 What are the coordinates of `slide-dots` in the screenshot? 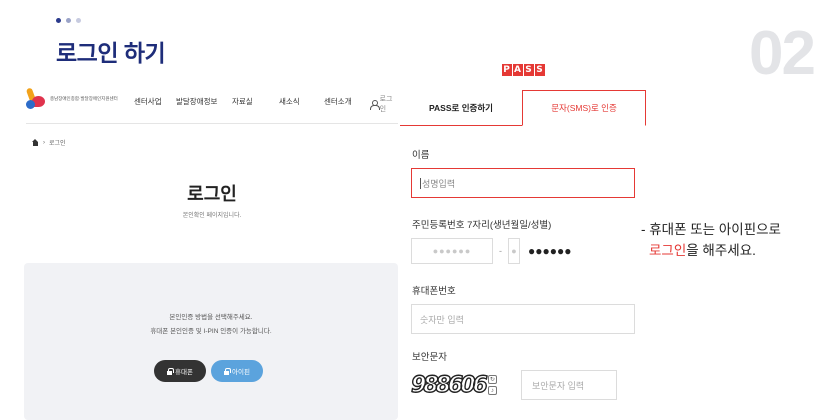 It's located at (68, 20).